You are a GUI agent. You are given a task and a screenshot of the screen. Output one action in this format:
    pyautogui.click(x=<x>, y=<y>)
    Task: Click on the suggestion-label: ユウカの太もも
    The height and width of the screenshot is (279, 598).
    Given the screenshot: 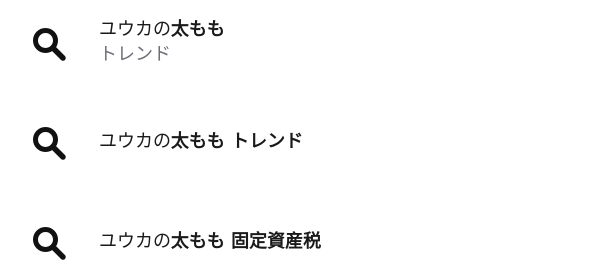 What is the action you would take?
    pyautogui.click(x=162, y=30)
    